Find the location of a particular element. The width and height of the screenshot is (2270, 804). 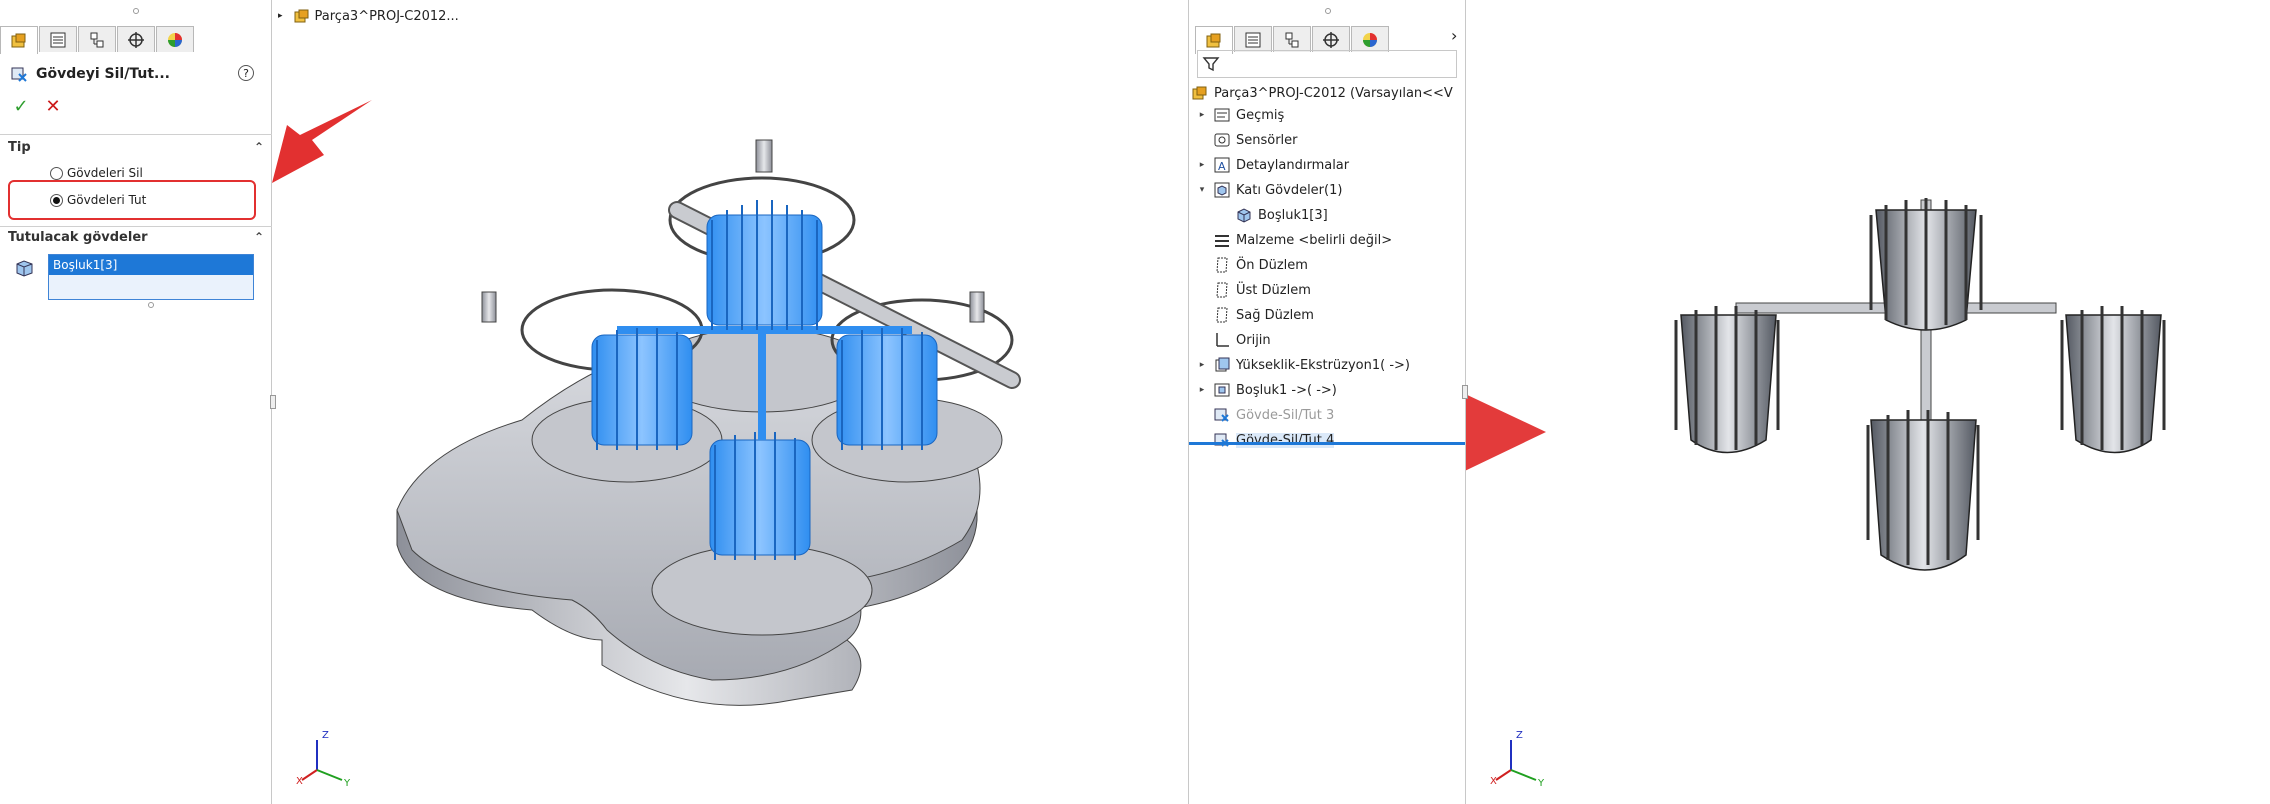

group-header-keep: Tutulacak gövdeler ⌃ is located at coordinates (137, 240).